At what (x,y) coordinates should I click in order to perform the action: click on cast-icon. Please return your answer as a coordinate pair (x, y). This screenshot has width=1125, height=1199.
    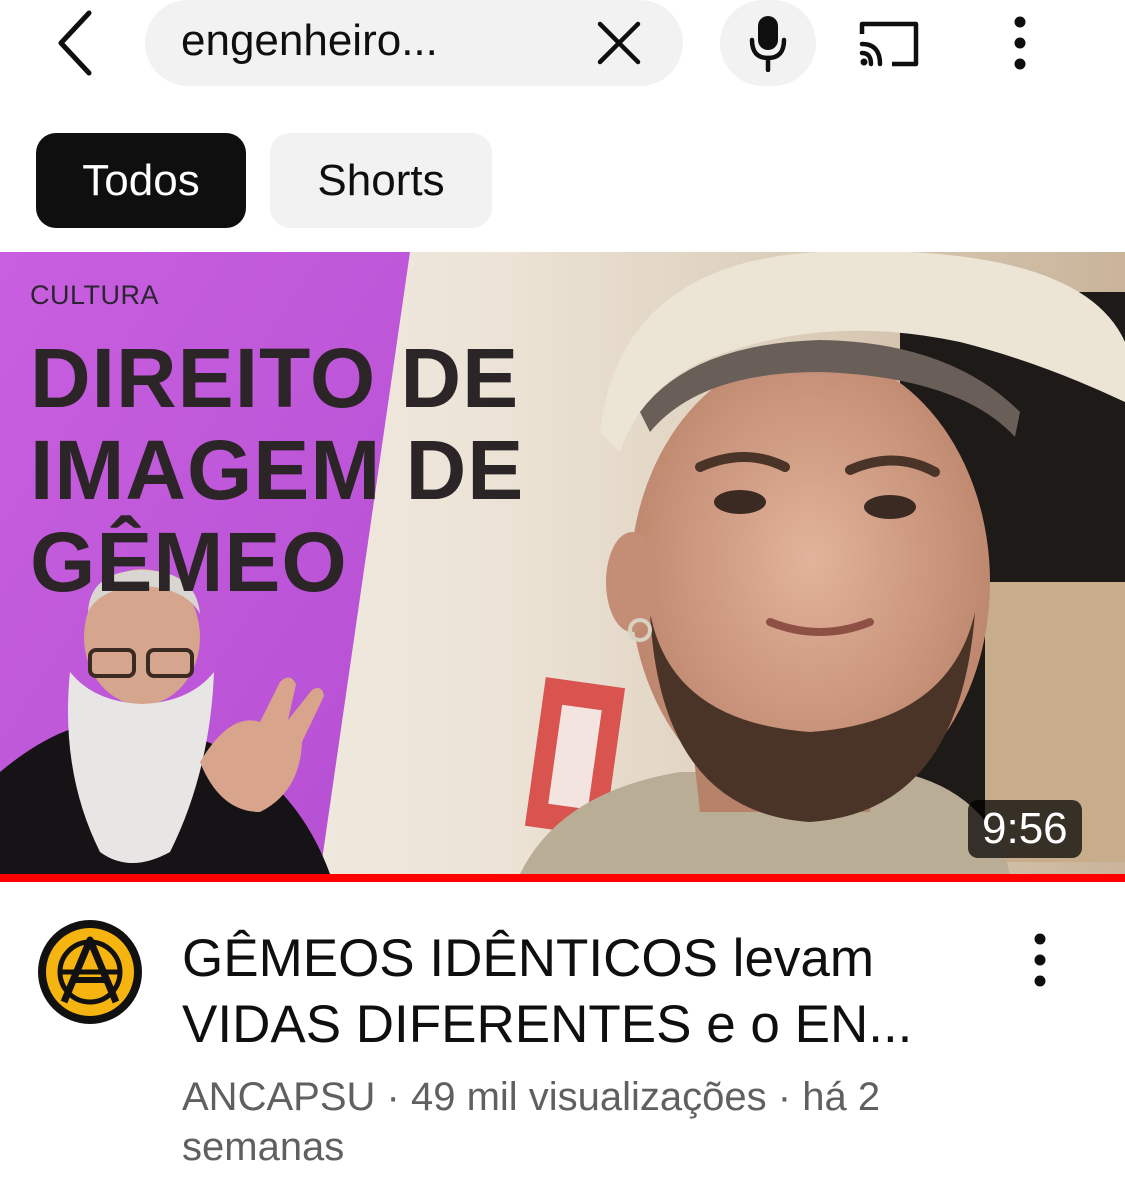
    Looking at the image, I should click on (889, 44).